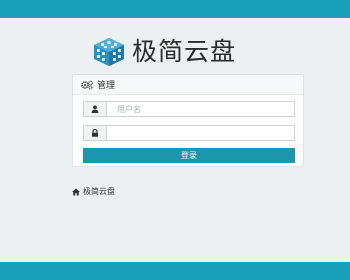 This screenshot has width=350, height=280. I want to click on login-button: 登录, so click(189, 155).